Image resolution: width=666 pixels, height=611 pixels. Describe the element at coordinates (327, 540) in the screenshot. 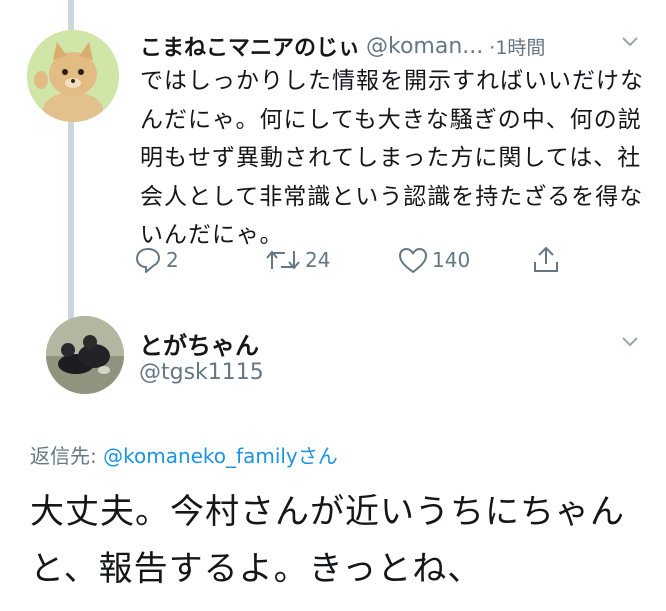

I see `tweet-text: 大丈夫。今村さんが近いうちにちゃんと、報告するよ。きっとね、` at that location.